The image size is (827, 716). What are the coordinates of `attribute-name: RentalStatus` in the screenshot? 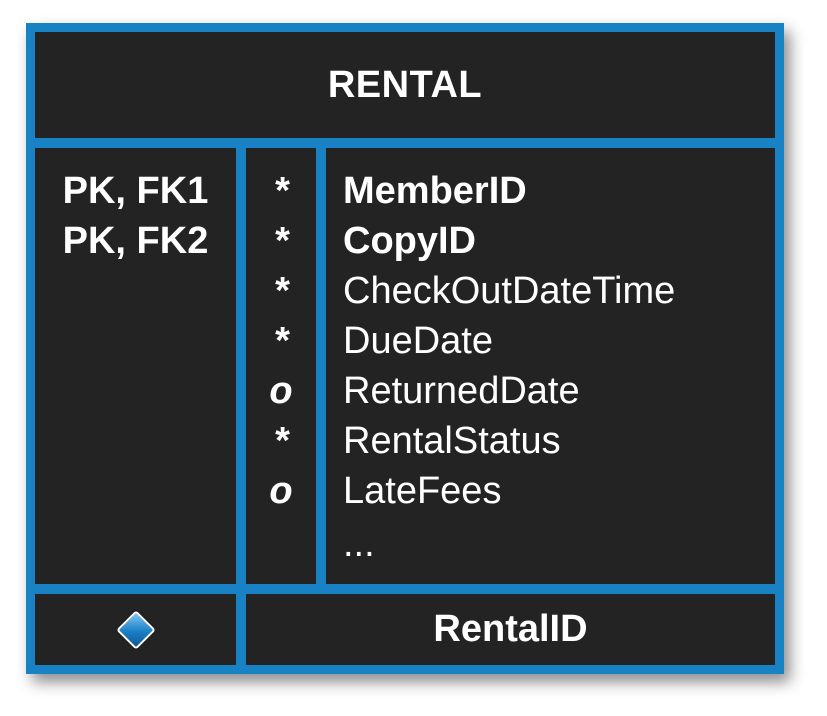 It's located at (452, 441).